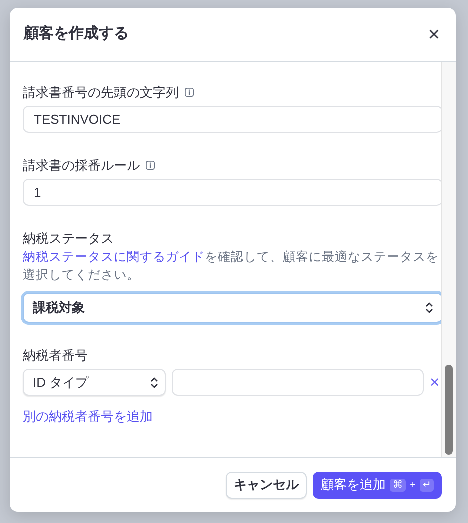  I want to click on field-label: 納税者番号, so click(55, 355).